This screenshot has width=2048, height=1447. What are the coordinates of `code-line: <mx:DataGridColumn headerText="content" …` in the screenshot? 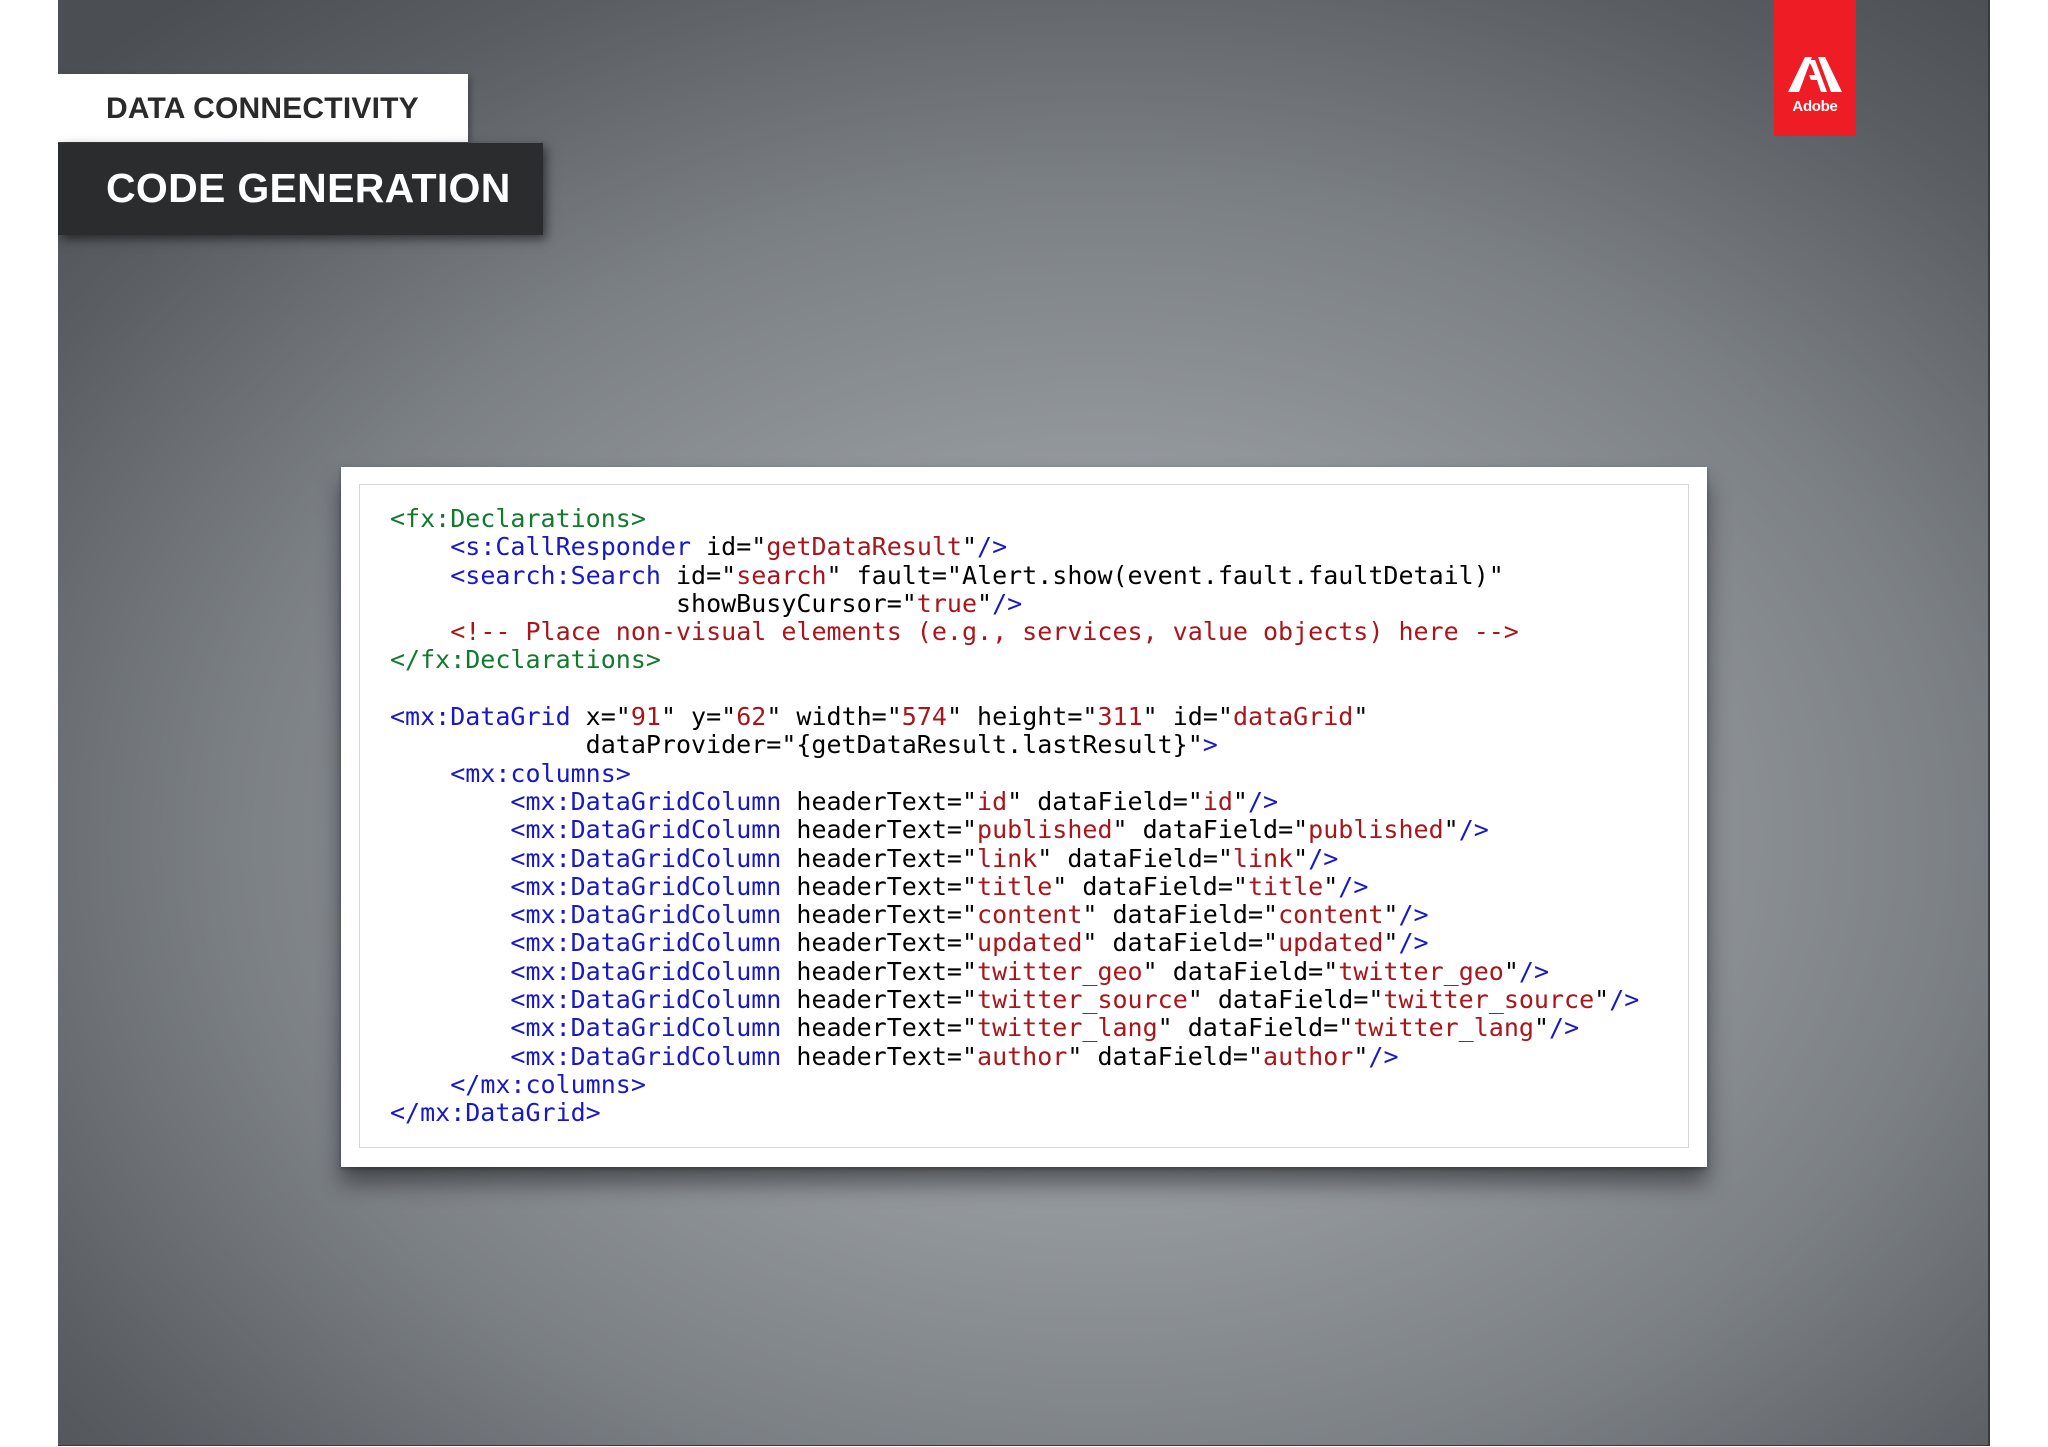 It's located at (1014, 915).